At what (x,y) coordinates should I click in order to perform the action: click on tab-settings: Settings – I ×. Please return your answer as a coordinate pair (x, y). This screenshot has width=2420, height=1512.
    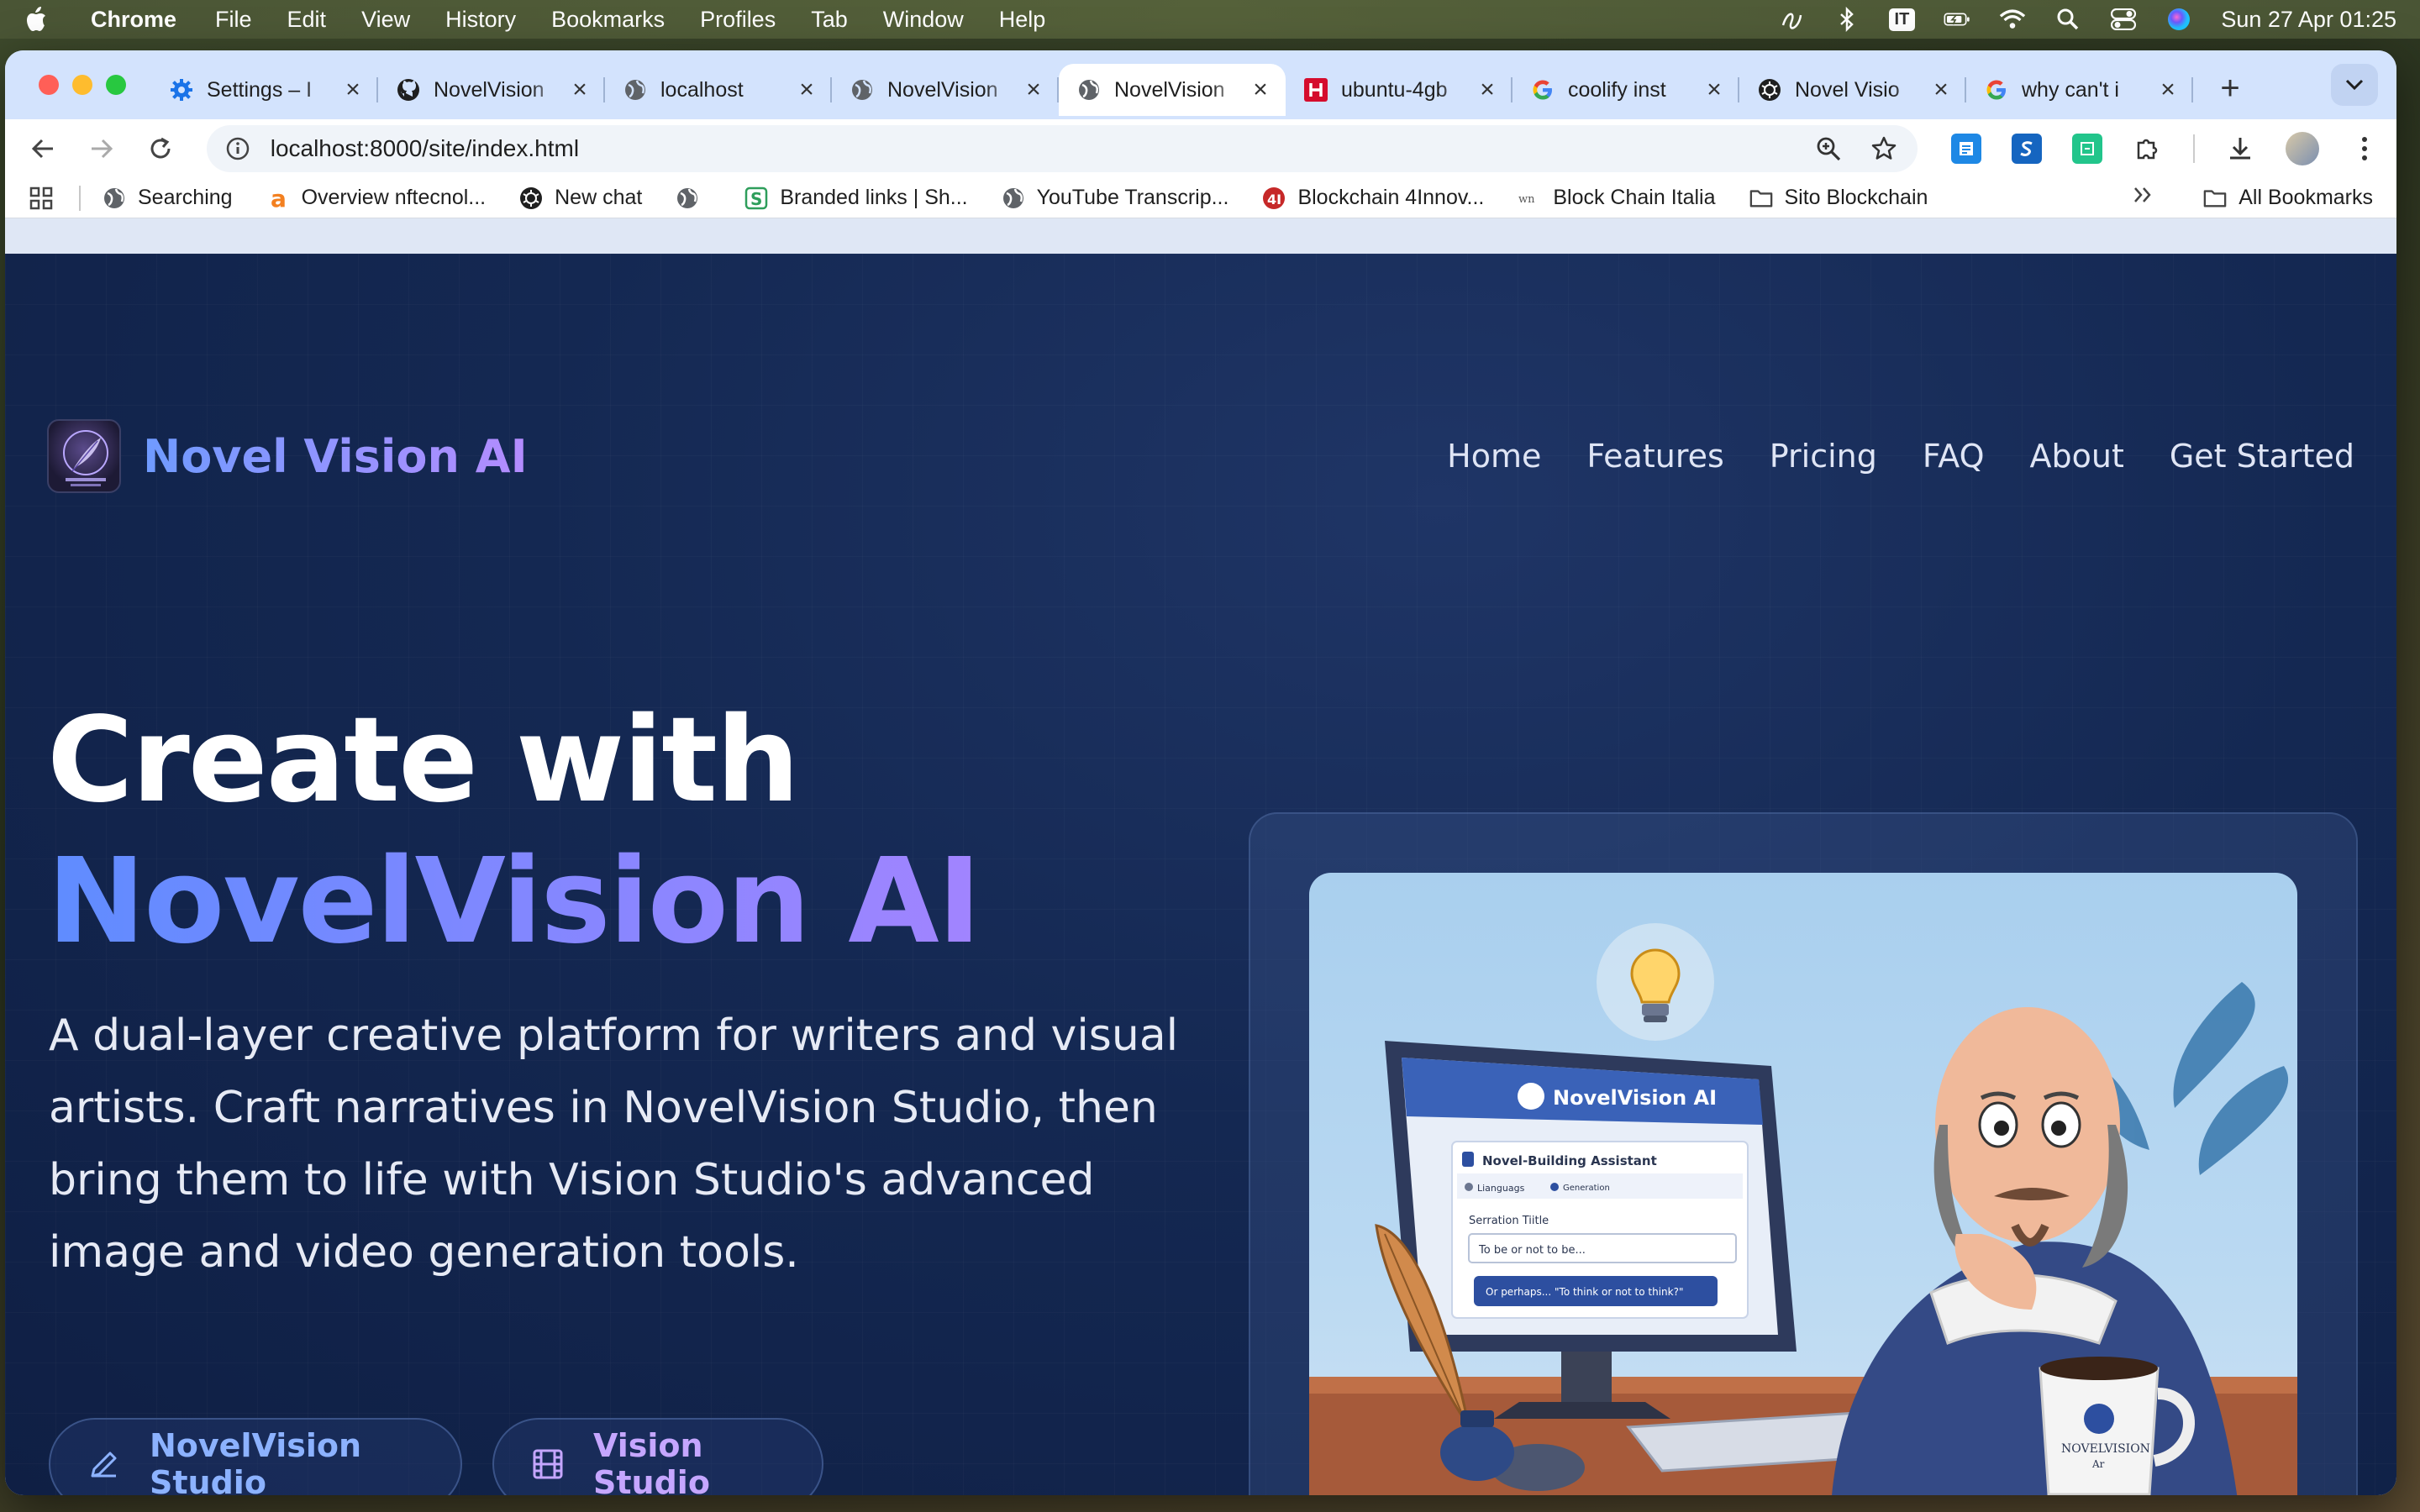
    Looking at the image, I should click on (264, 90).